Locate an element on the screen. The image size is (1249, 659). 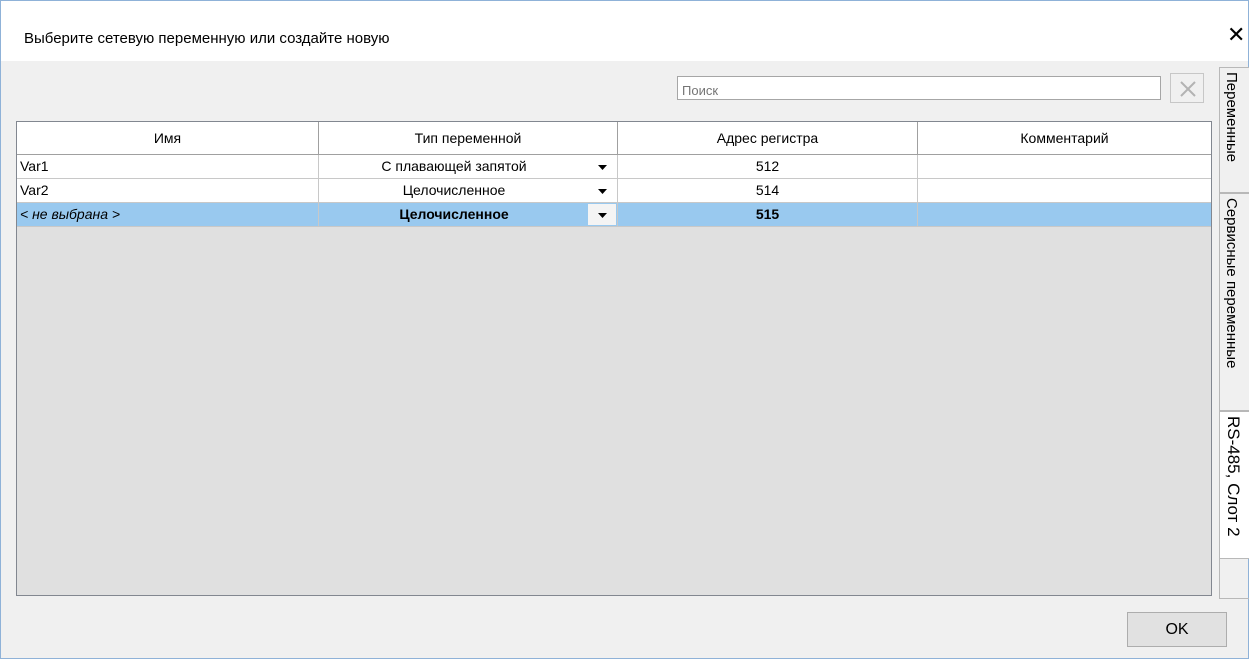
tab-variables: Переменные is located at coordinates (1234, 130).